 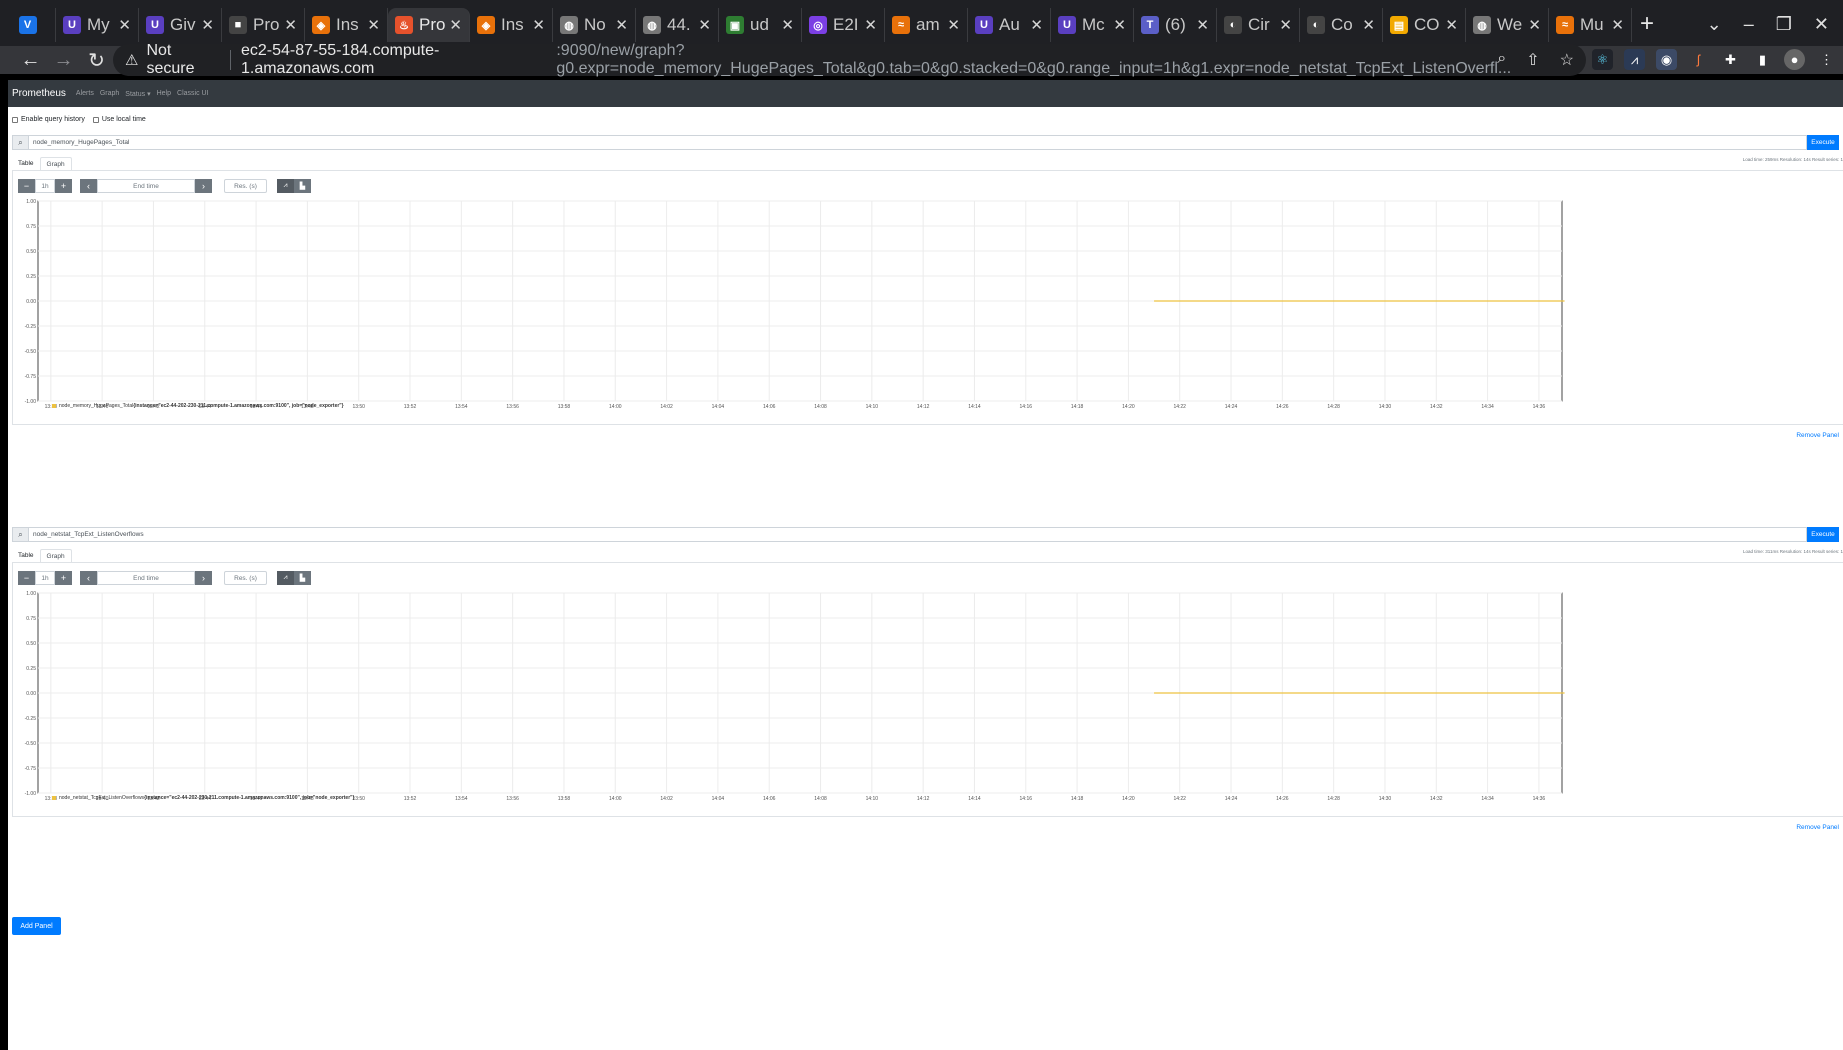 I want to click on browser-tab: U My ✕, so click(x=97, y=25).